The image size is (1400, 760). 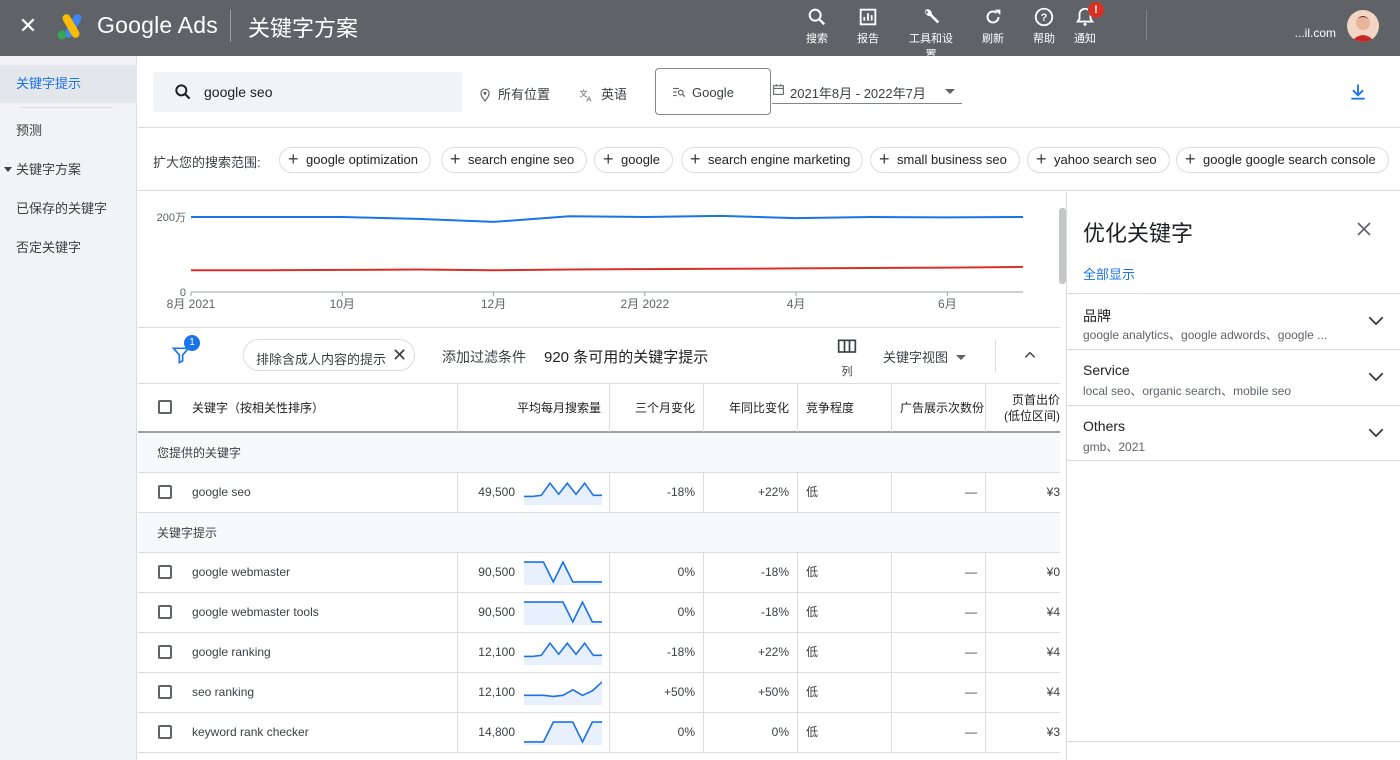 I want to click on sidebar-item-keyword-ideas: 关键字提示, so click(x=68, y=84).